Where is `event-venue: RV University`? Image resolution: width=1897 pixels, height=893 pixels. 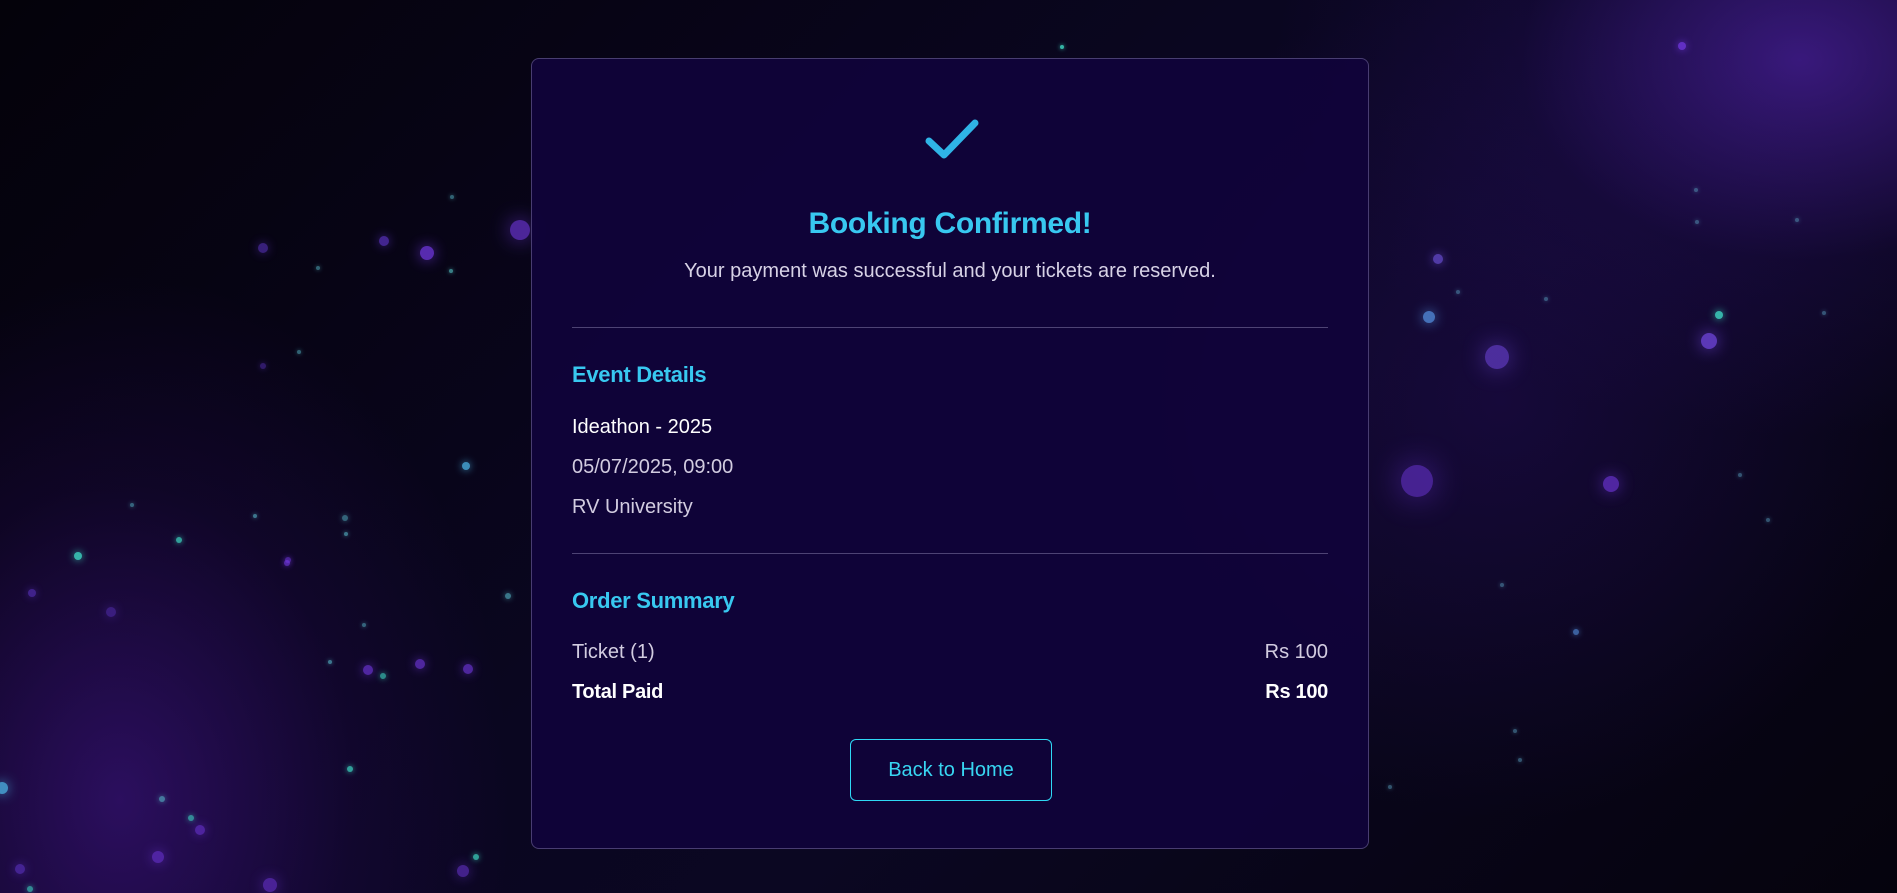 event-venue: RV University is located at coordinates (632, 507).